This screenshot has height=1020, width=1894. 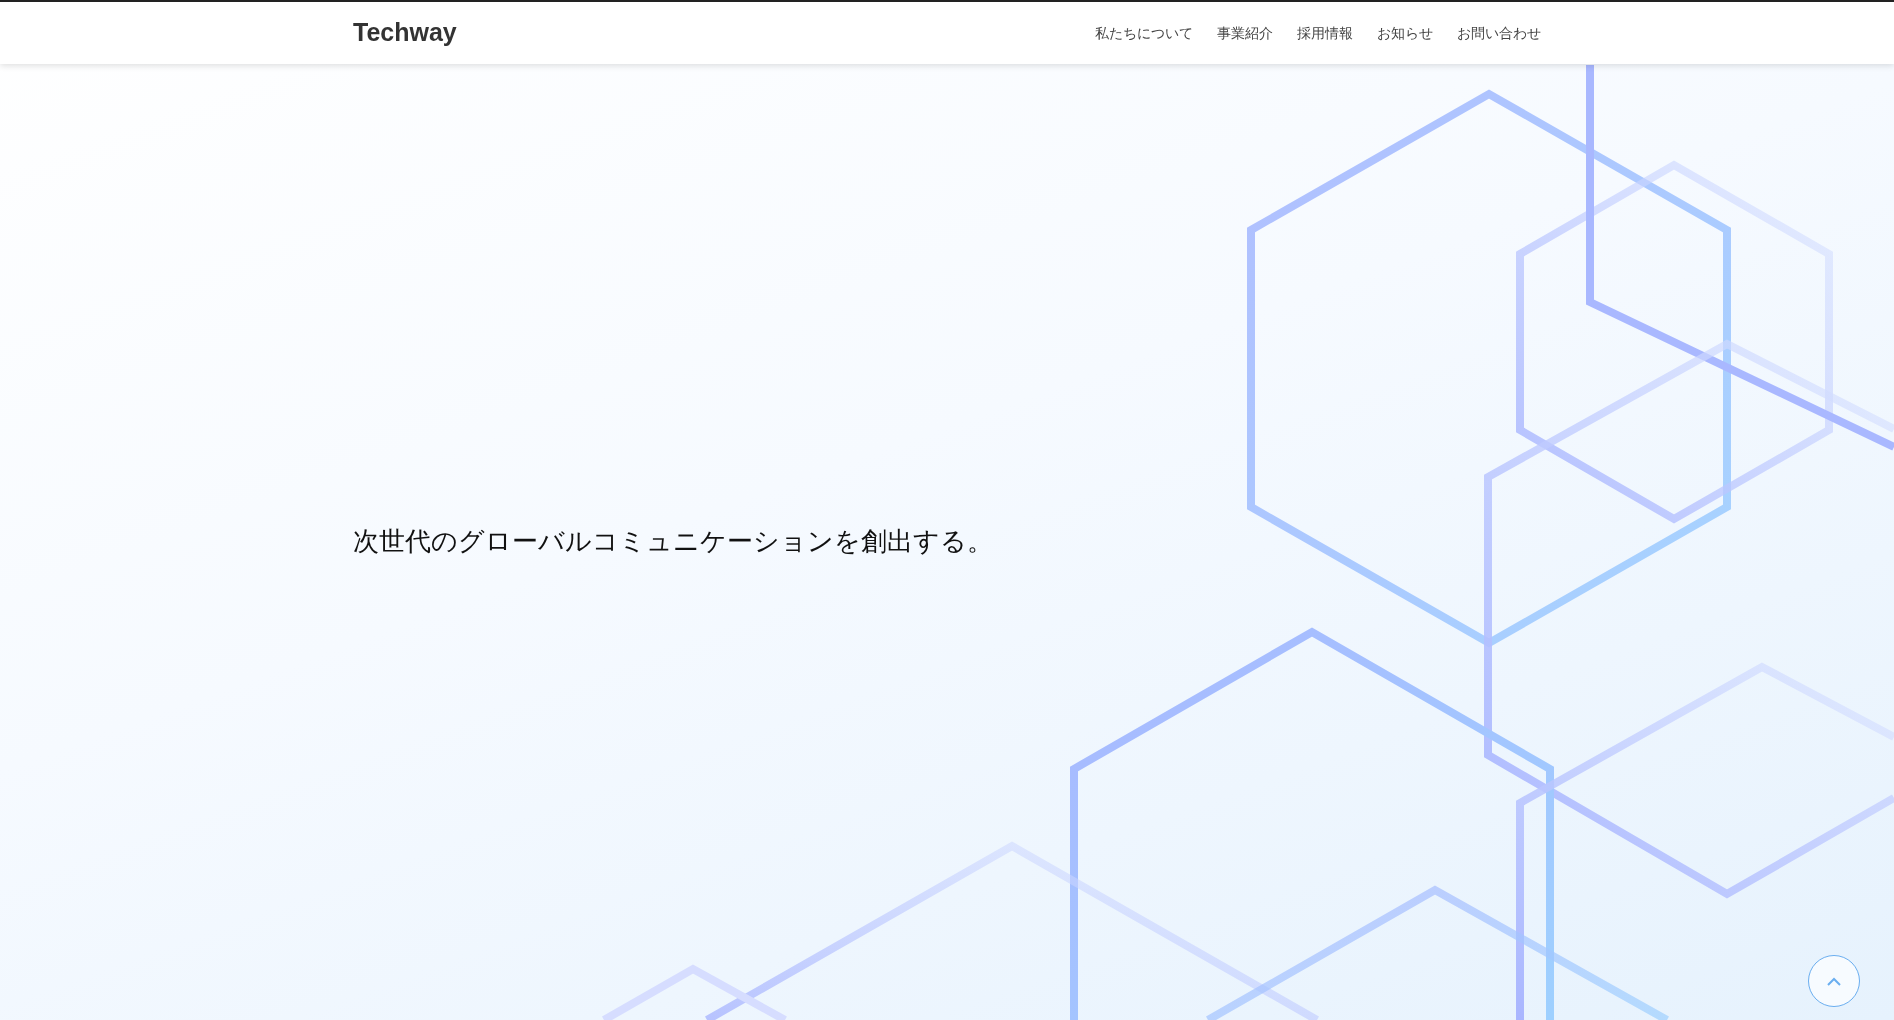 I want to click on nav-link: 採用情報, so click(x=1325, y=33).